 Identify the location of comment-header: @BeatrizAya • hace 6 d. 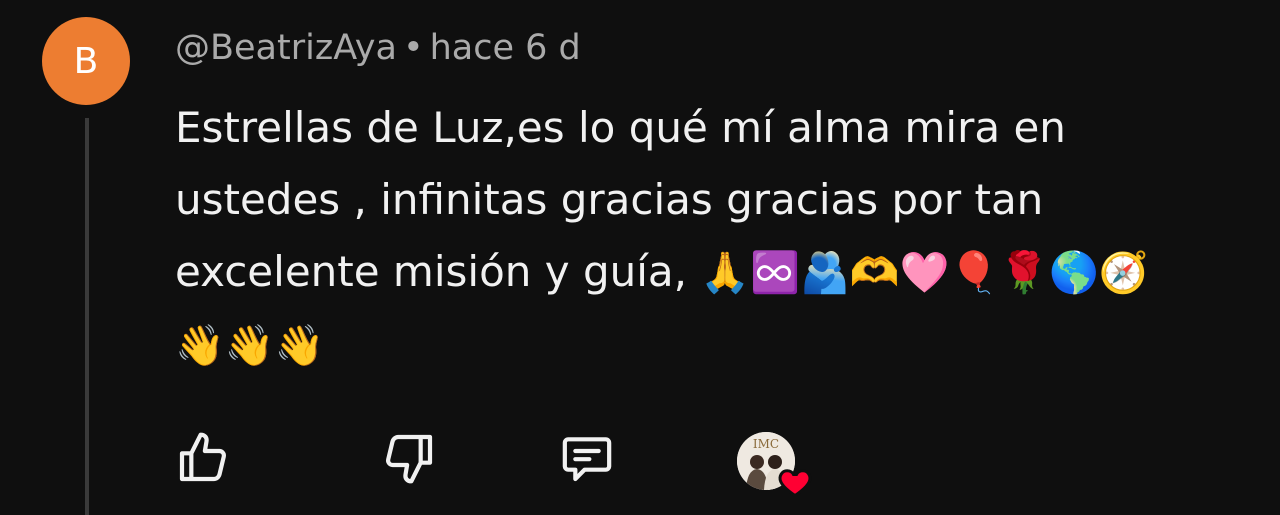
(378, 48).